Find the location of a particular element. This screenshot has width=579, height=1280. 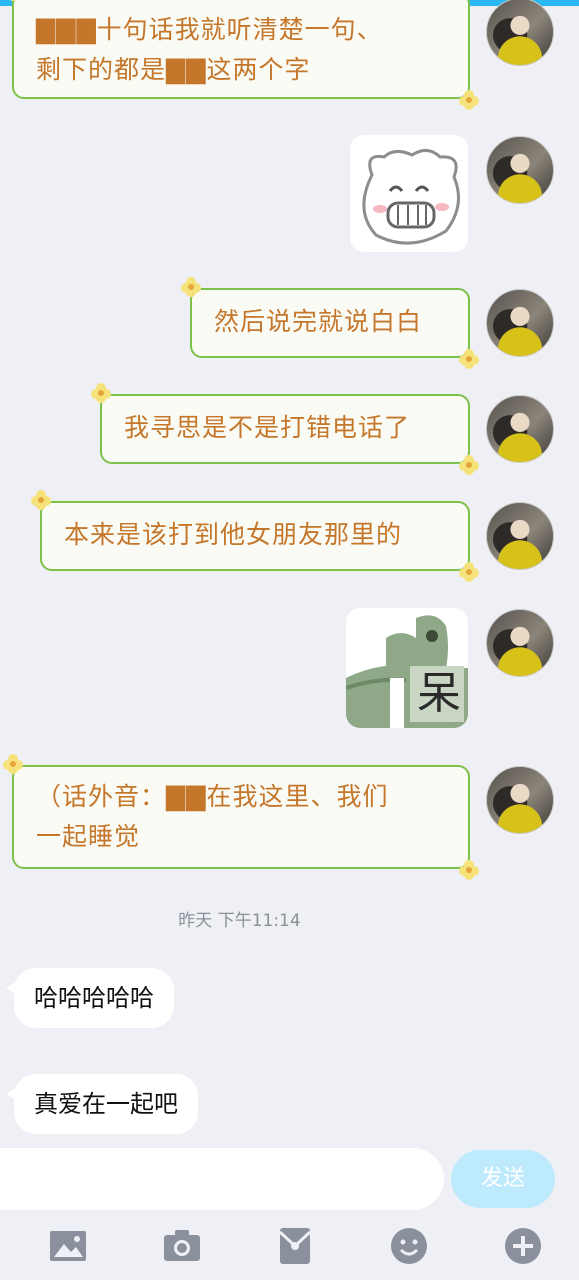

received-message-bubble: 真爱在一起吧 is located at coordinates (102, 1104).